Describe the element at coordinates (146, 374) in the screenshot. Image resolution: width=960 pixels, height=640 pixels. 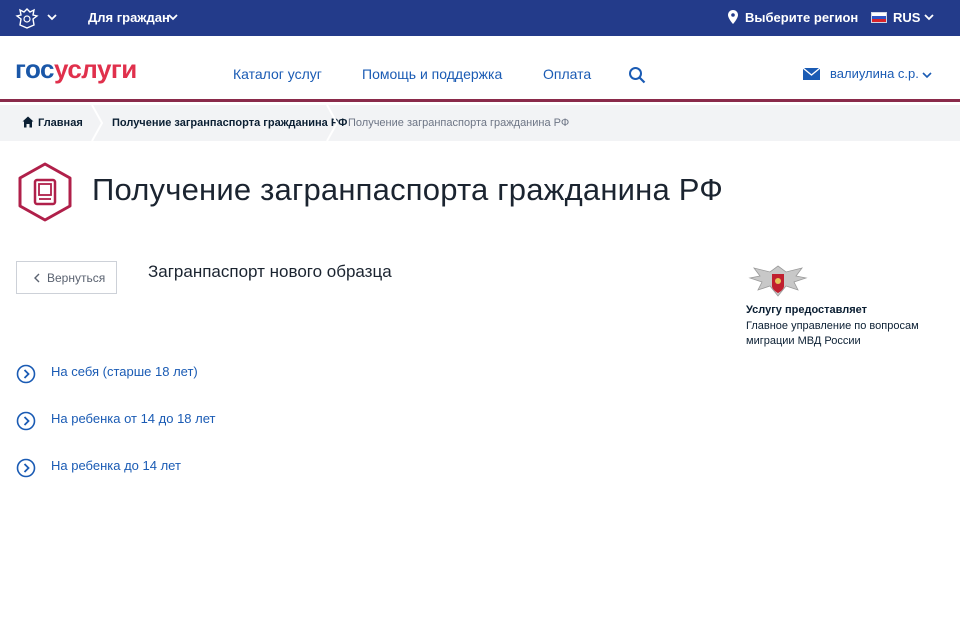
I see `option-self: На себя (старше 18 лет)` at that location.